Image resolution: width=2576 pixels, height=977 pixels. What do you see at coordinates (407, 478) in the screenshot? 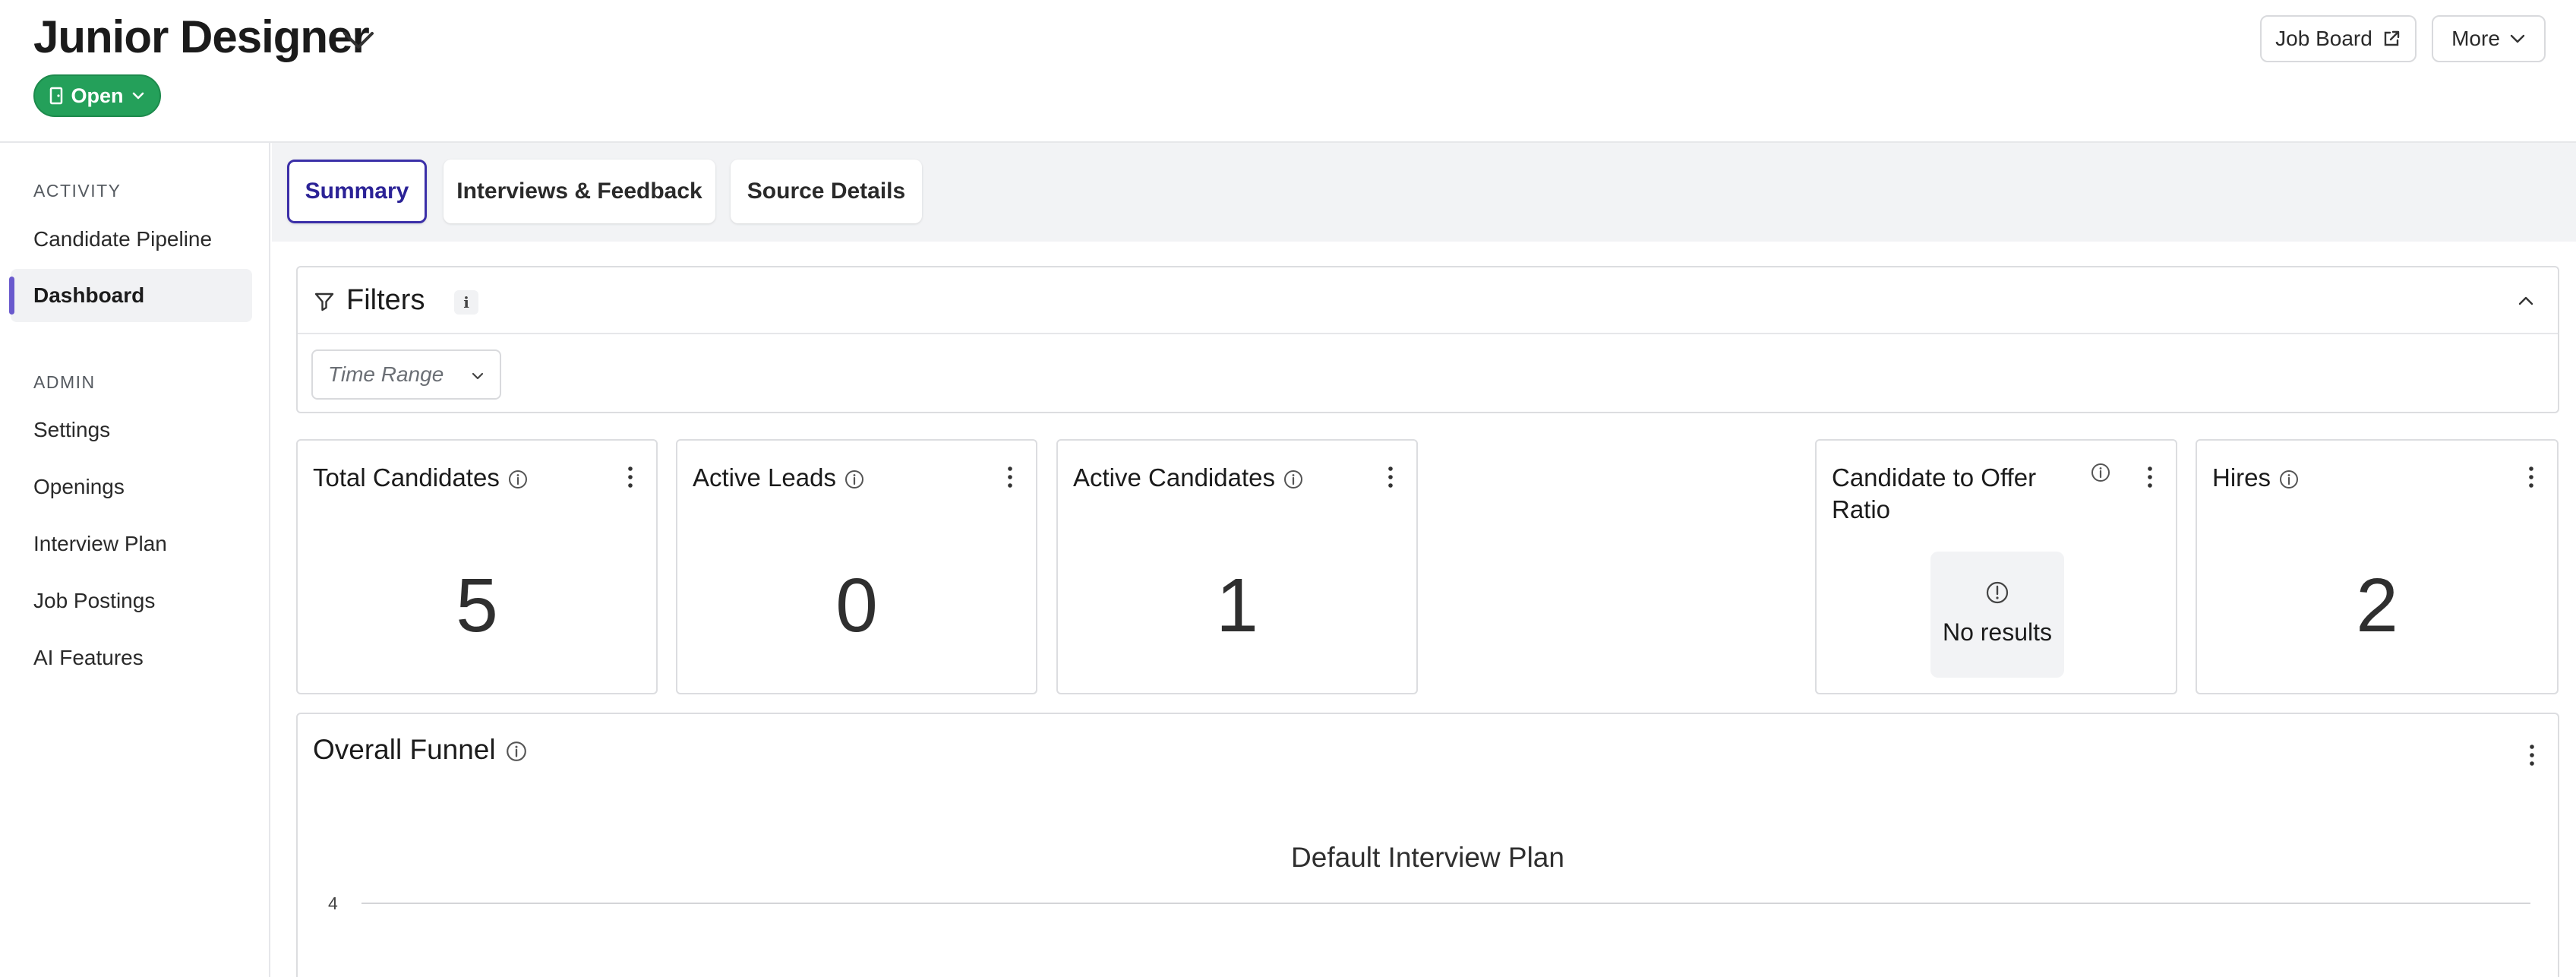
I see `metric-title-text: Total Candidates` at bounding box center [407, 478].